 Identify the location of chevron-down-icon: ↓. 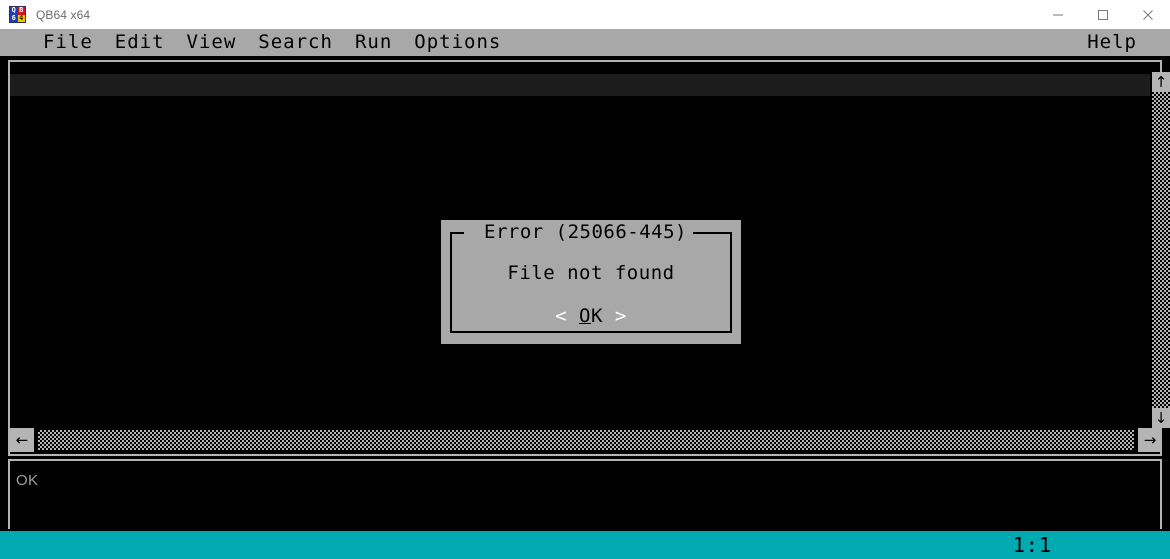
(1161, 417).